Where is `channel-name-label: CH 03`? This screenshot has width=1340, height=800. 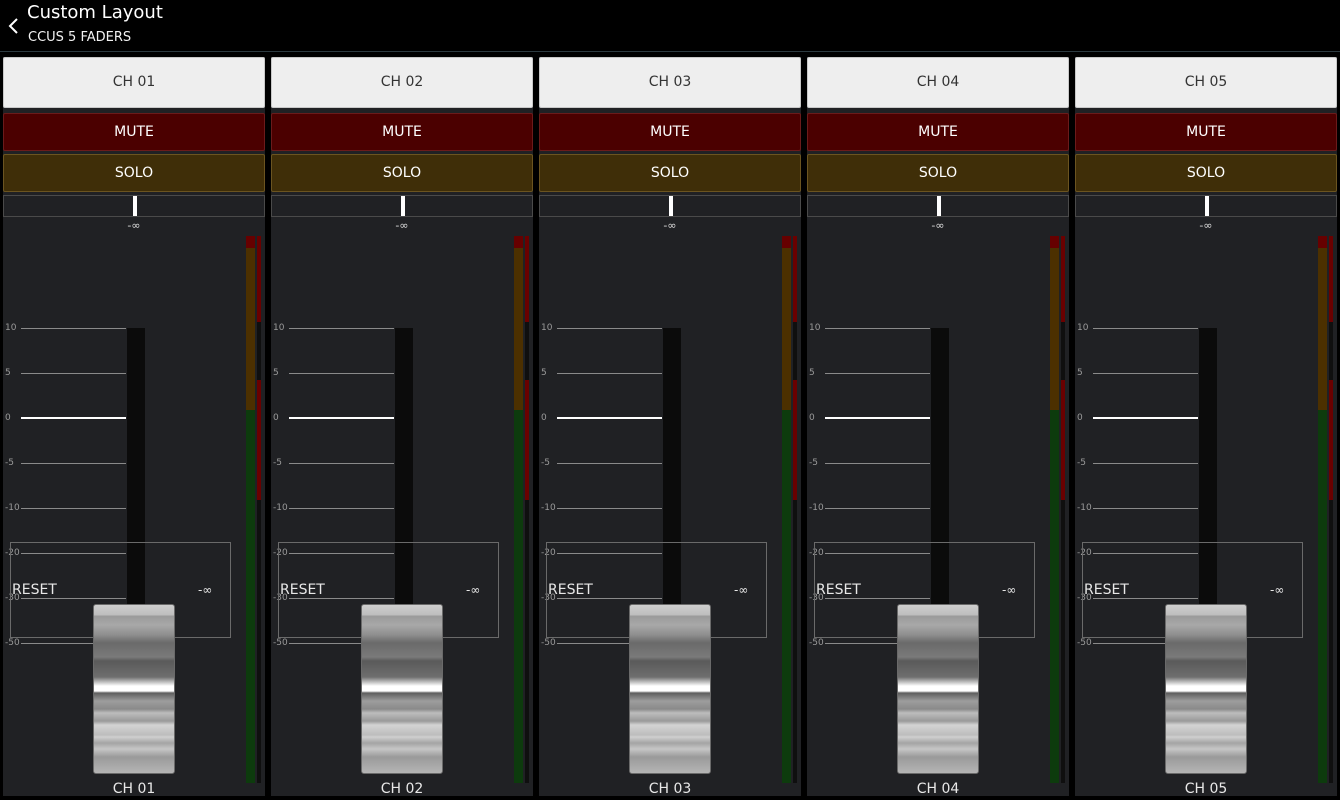
channel-name-label: CH 03 is located at coordinates (670, 789).